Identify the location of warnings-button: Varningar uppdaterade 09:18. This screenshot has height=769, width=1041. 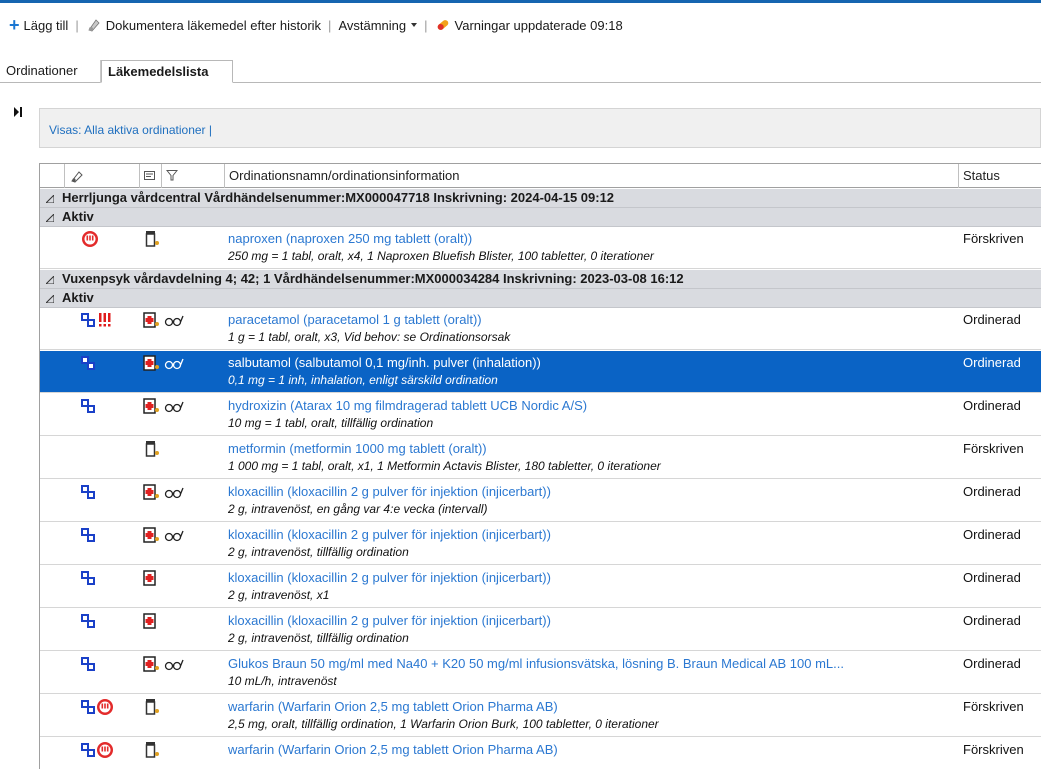
(529, 25).